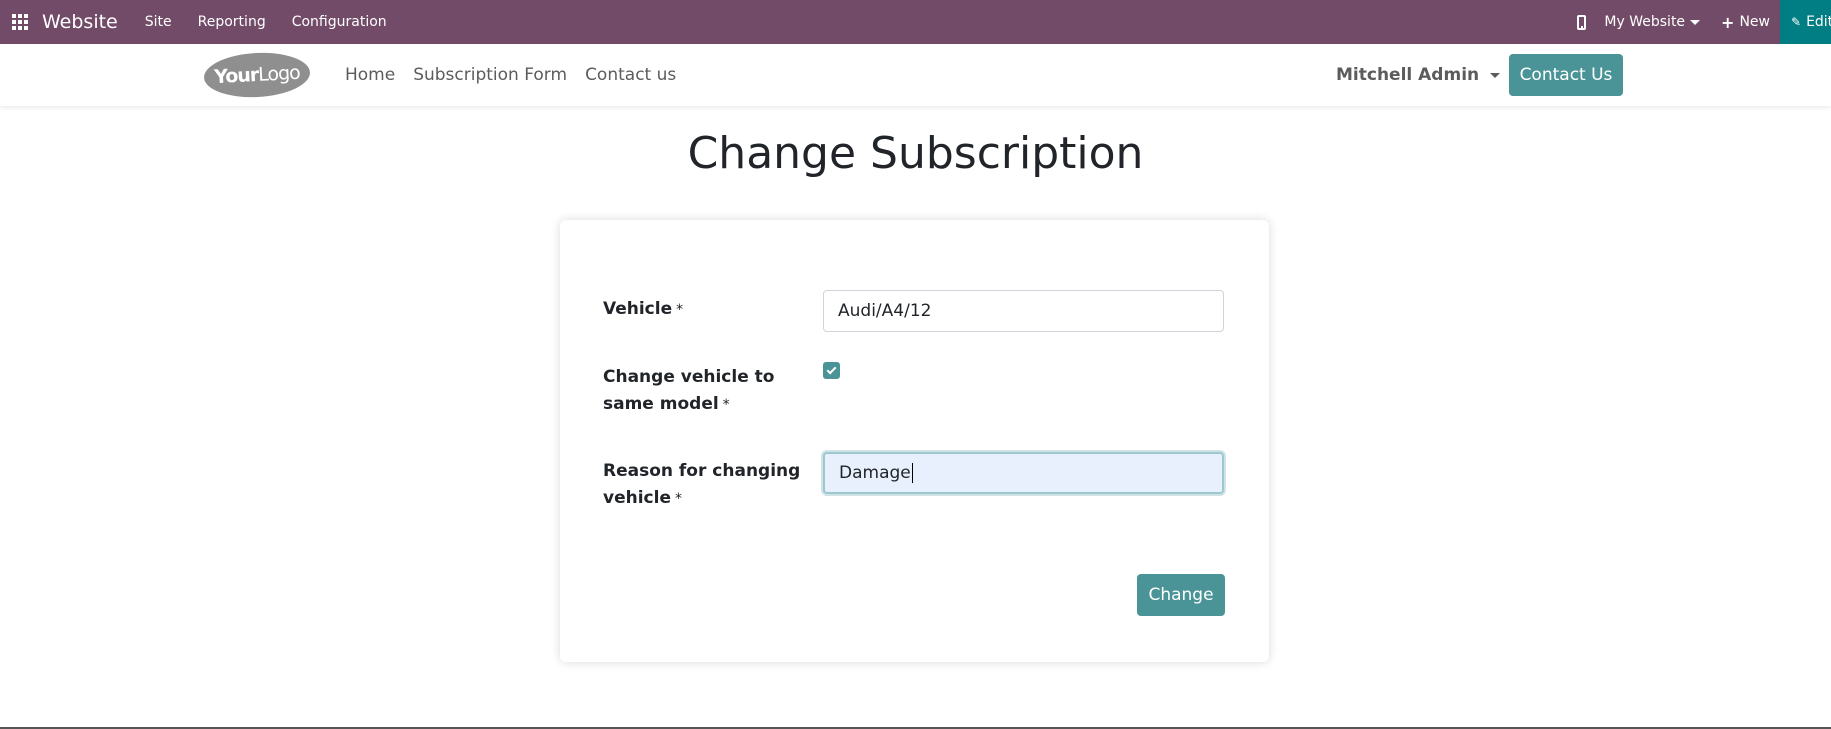 Image resolution: width=1831 pixels, height=729 pixels. I want to click on menu-reporting: Reporting, so click(232, 22).